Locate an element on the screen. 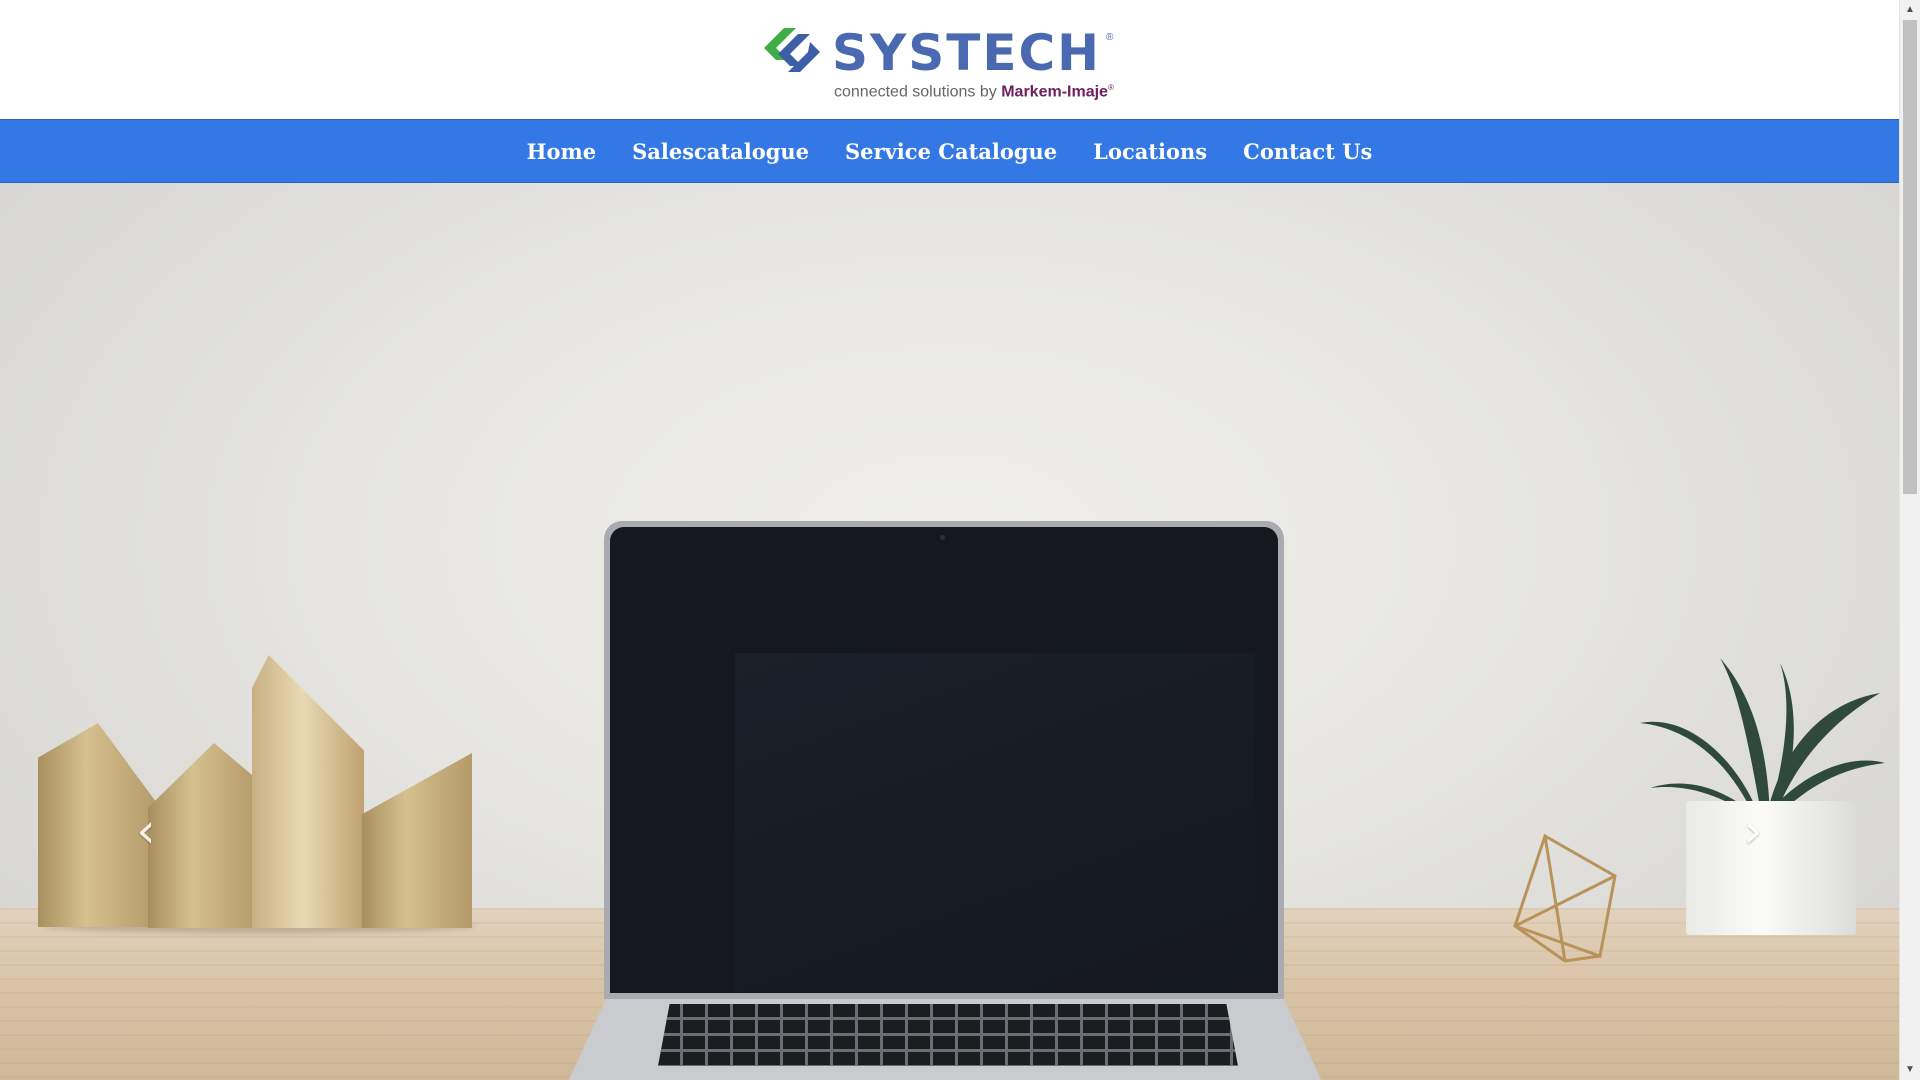 The width and height of the screenshot is (1920, 1080). vertical-scrollbar: ▲ ▼ is located at coordinates (1909, 540).